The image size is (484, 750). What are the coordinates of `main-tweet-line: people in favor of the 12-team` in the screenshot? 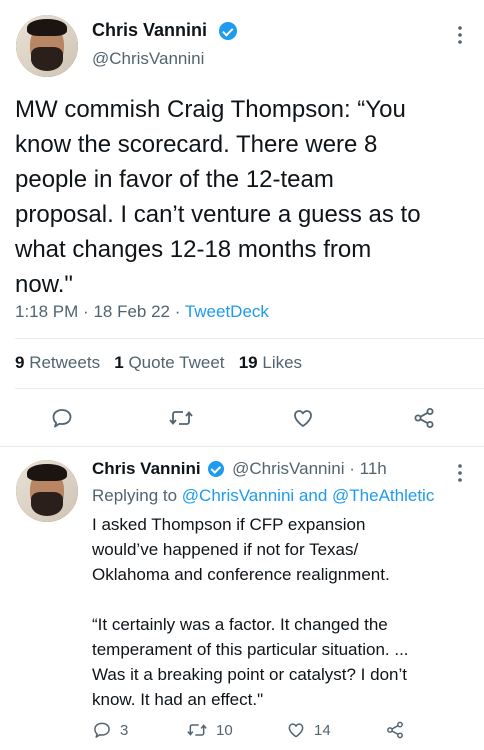 It's located at (174, 179).